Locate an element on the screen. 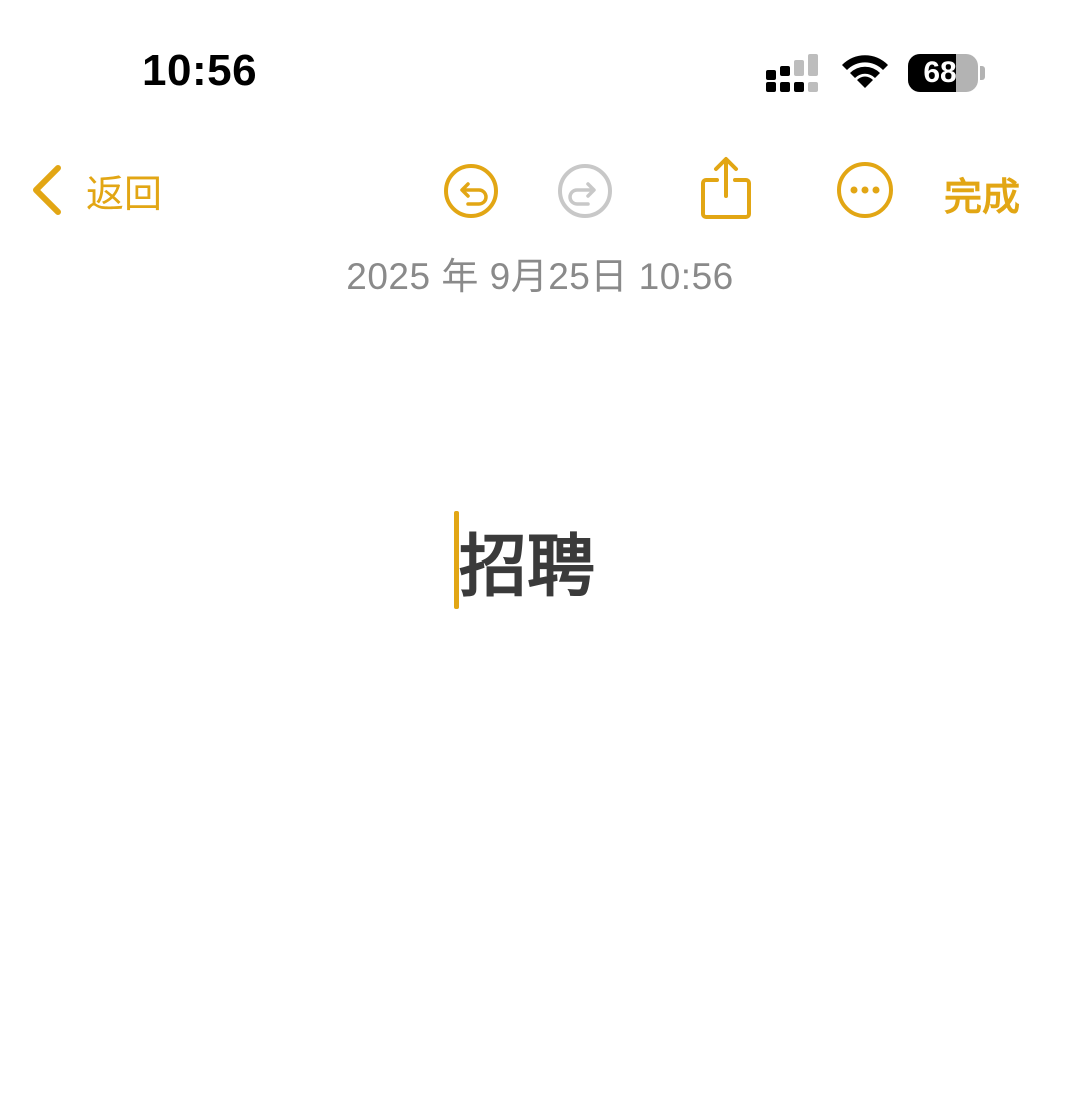  battery-nub is located at coordinates (982, 73).